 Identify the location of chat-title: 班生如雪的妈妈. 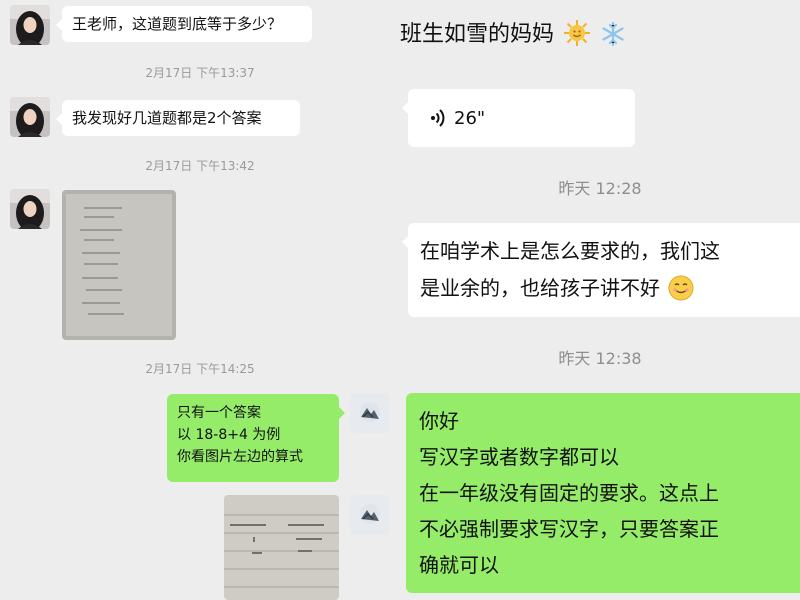
(513, 34).